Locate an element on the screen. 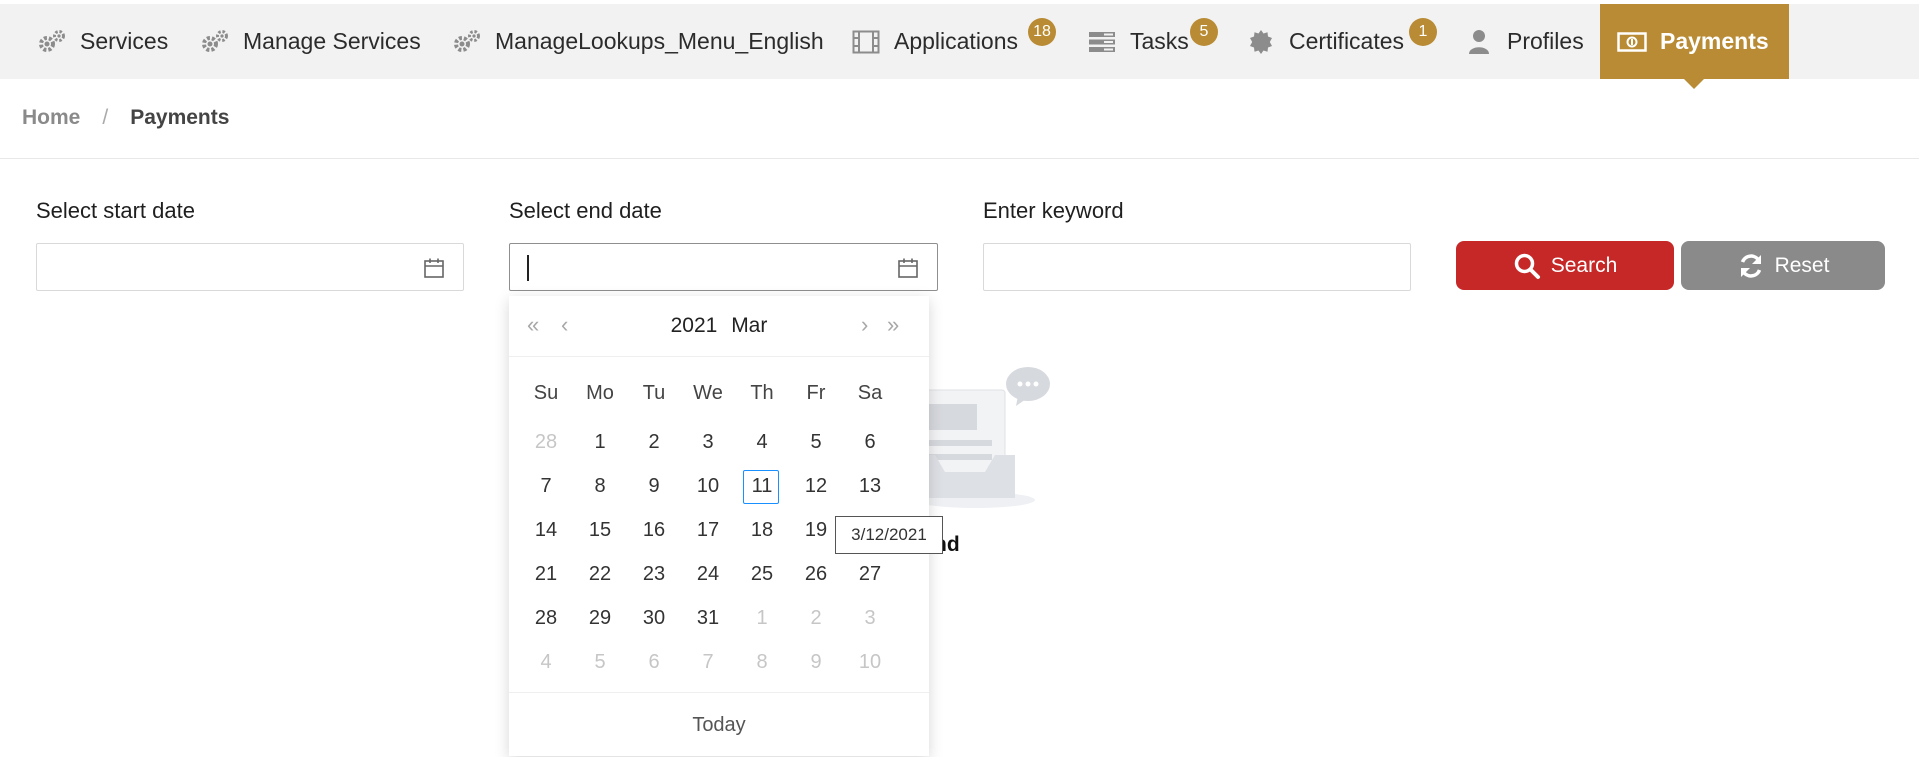 This screenshot has height=757, width=1919. next-year-icon: » is located at coordinates (893, 325).